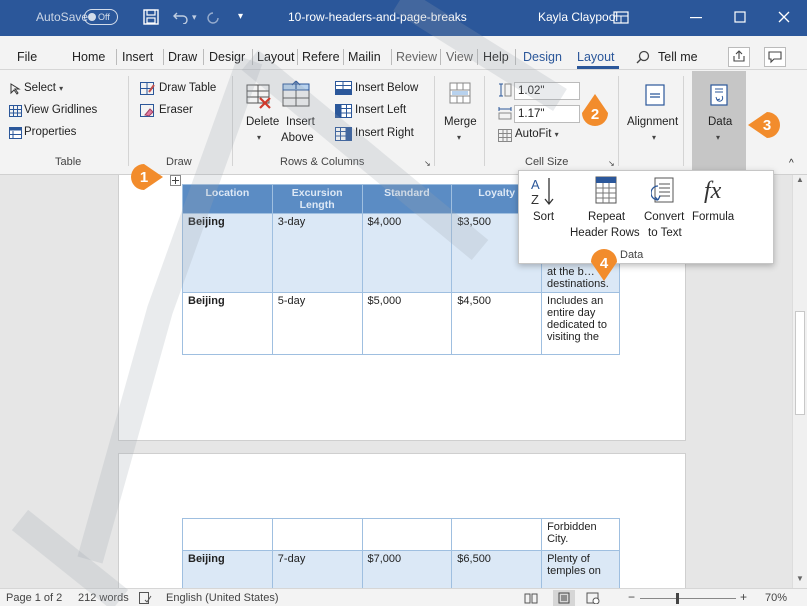 This screenshot has width=807, height=606. What do you see at coordinates (791, 163) in the screenshot?
I see `collapse-ribbon-icon: ^` at bounding box center [791, 163].